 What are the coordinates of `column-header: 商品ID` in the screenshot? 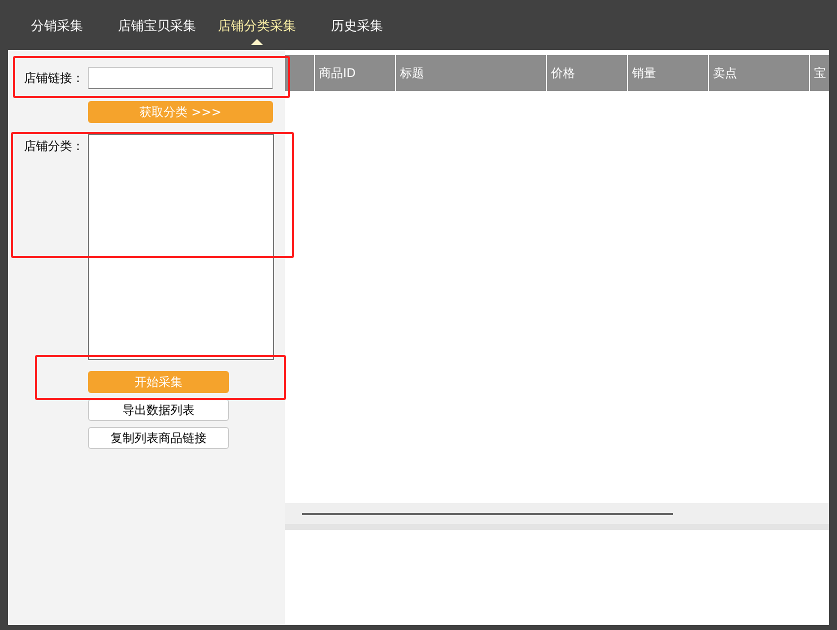 It's located at (355, 73).